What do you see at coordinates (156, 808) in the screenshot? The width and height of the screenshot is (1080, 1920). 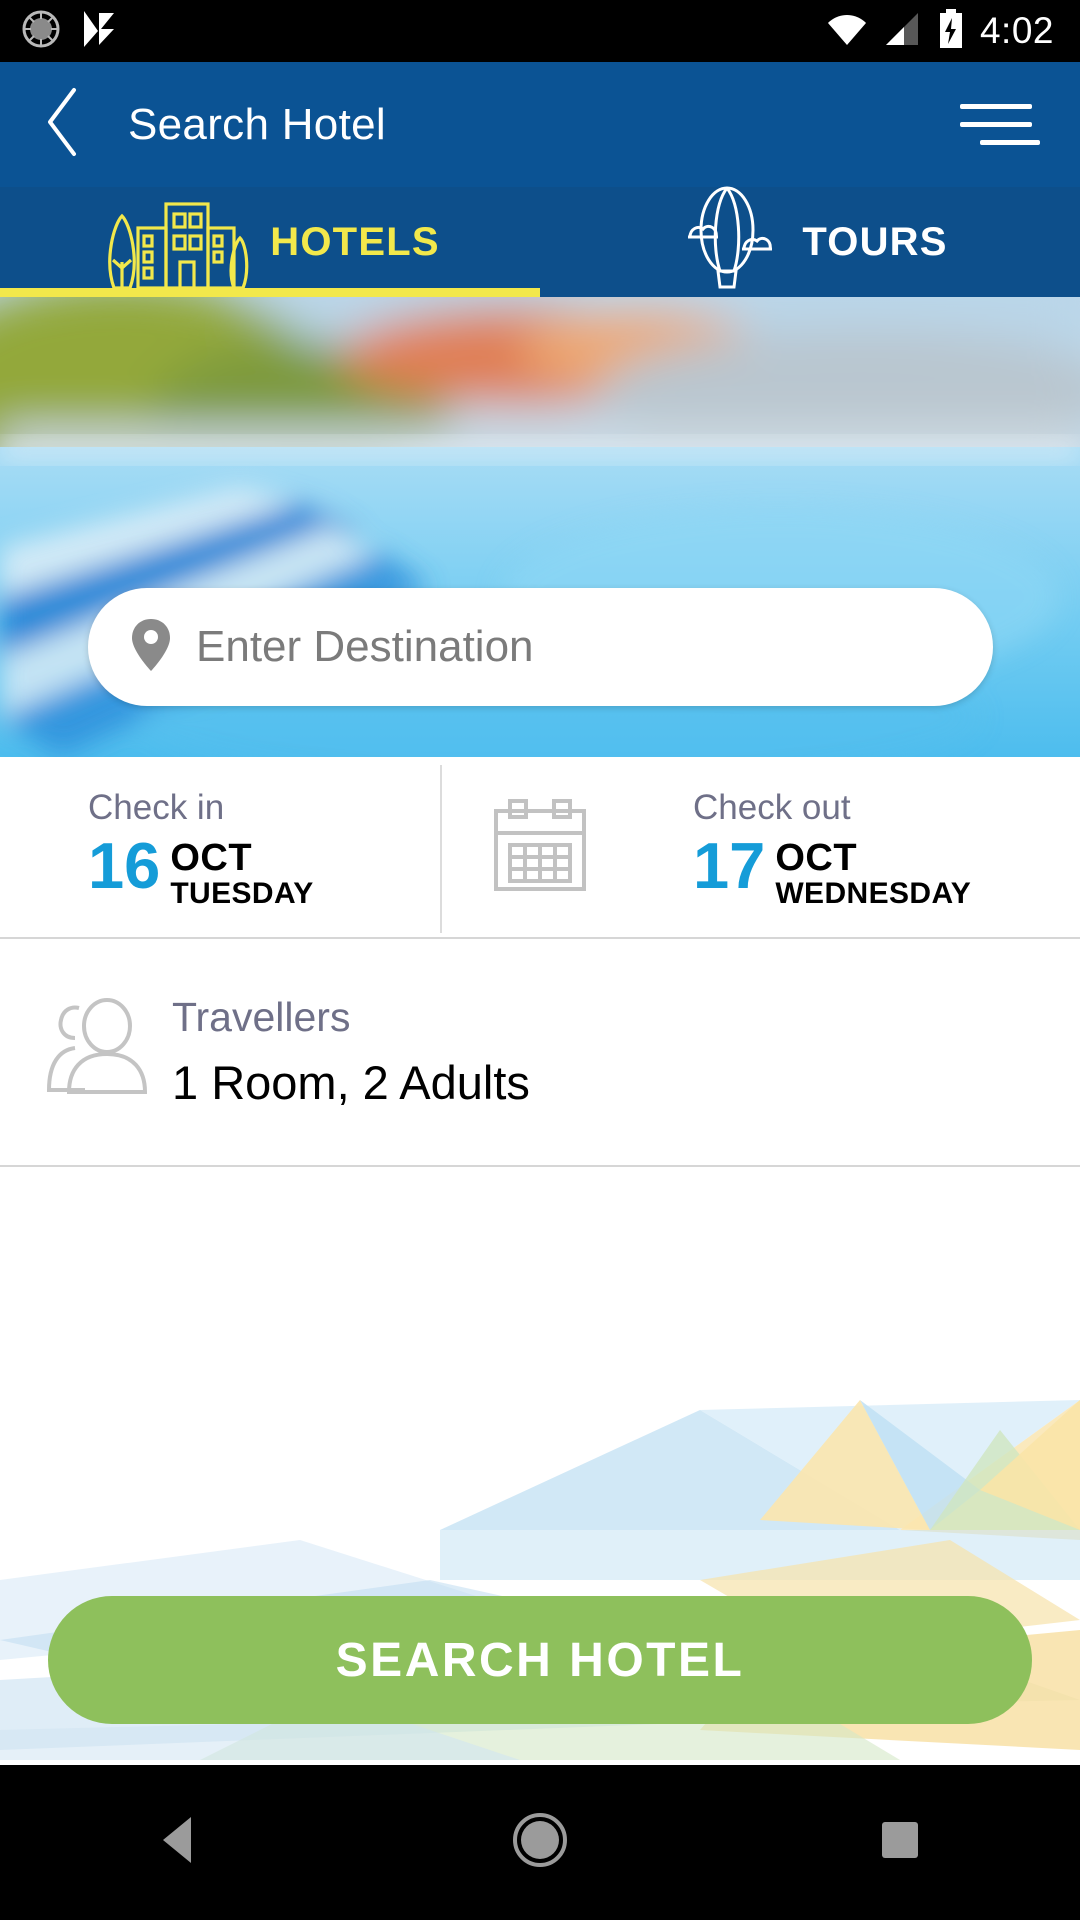 I see `check-in-label: Check in` at bounding box center [156, 808].